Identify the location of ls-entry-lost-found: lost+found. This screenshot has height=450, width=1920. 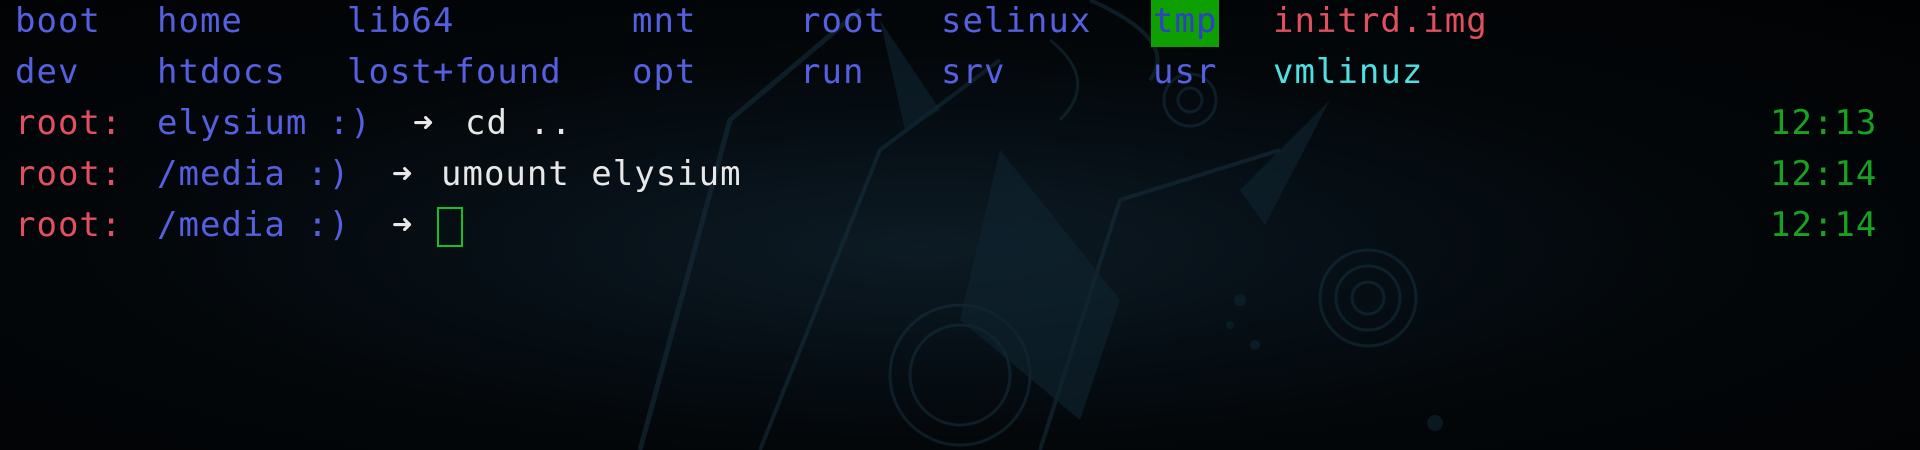
(454, 72).